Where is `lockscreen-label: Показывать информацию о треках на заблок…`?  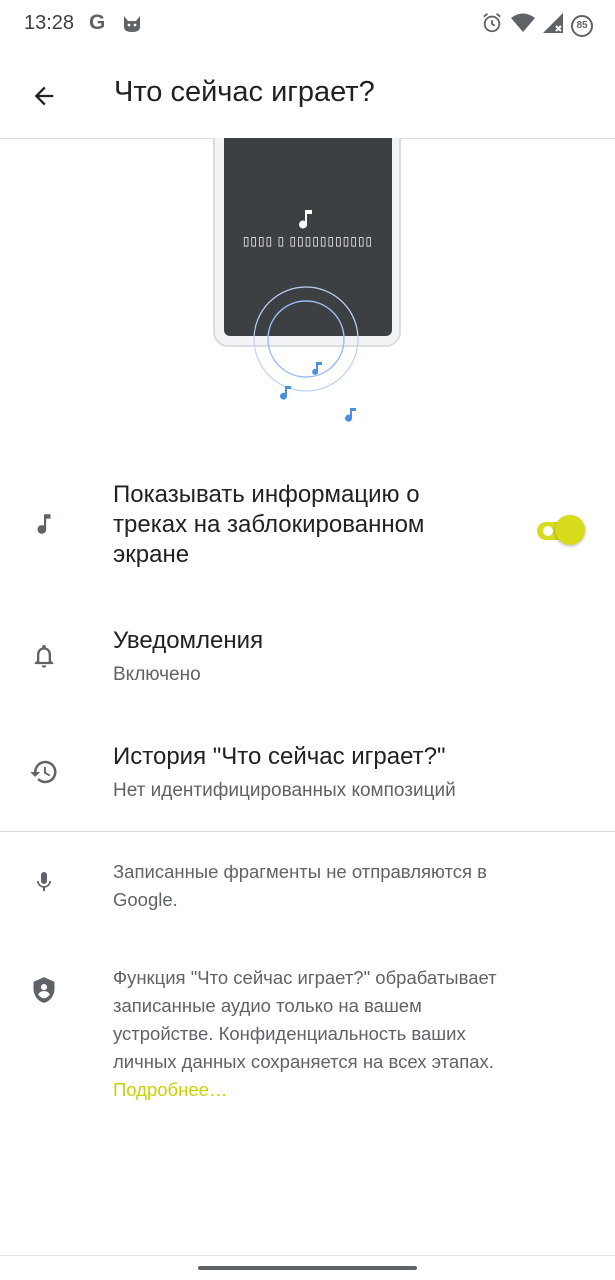
lockscreen-label: Показывать информацию о треках на заблок… is located at coordinates (268, 525).